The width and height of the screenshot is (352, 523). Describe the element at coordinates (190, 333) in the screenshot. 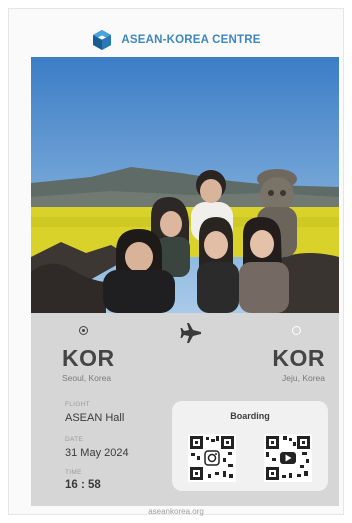

I see `airplane-icon` at that location.